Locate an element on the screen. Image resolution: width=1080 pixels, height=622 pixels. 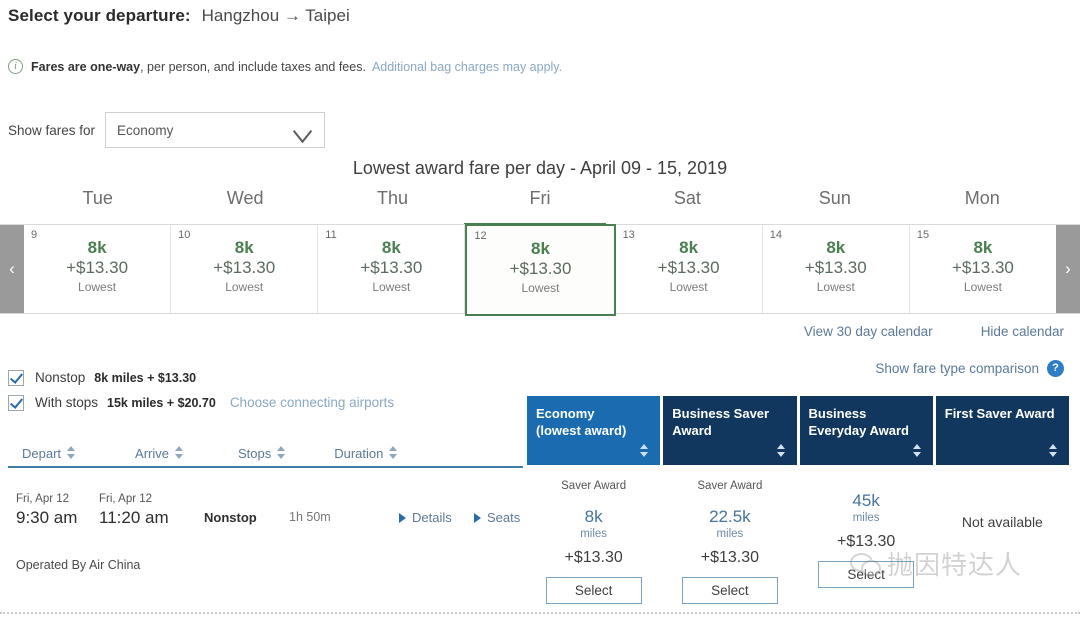
arrive-cell: Fri, Apr 12 11:20 am is located at coordinates (151, 510).